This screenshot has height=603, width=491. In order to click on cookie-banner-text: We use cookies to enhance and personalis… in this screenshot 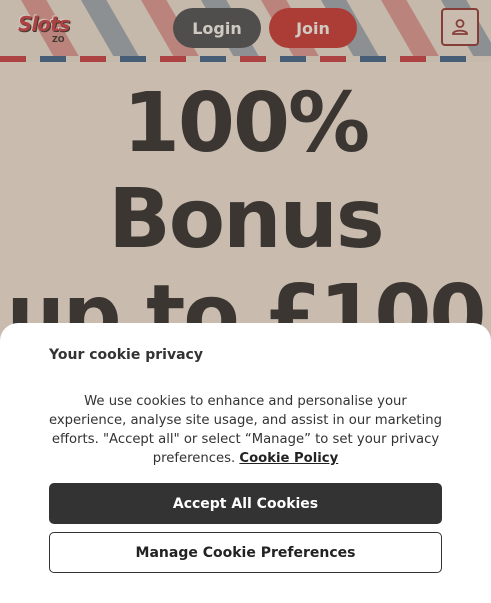, I will do `click(245, 430)`.